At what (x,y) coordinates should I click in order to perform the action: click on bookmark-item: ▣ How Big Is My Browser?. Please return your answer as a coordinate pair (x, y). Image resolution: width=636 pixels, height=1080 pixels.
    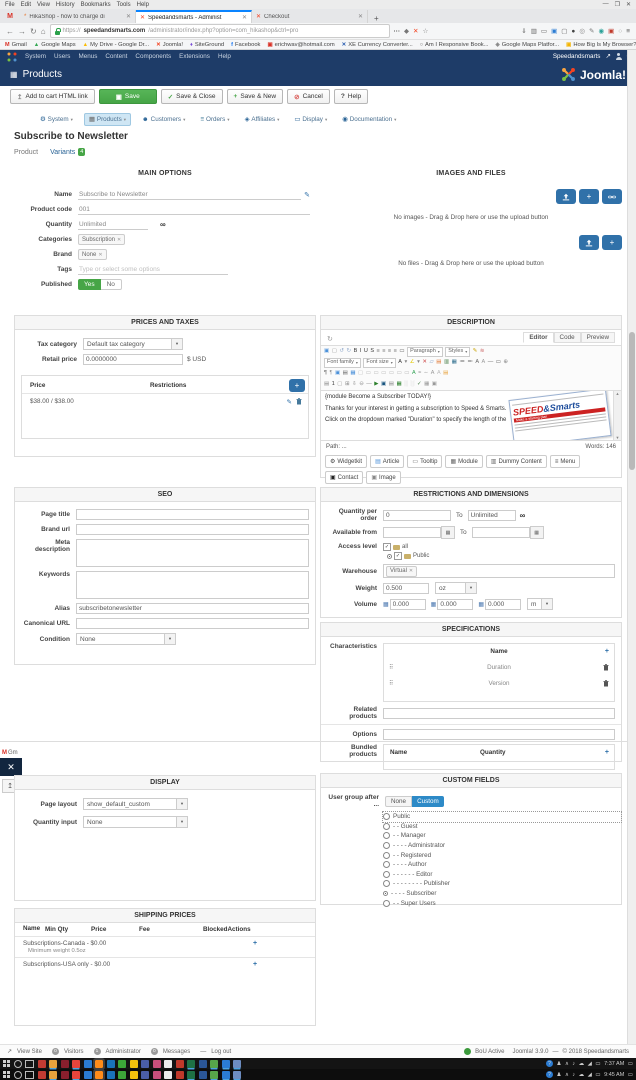
    Looking at the image, I should click on (601, 45).